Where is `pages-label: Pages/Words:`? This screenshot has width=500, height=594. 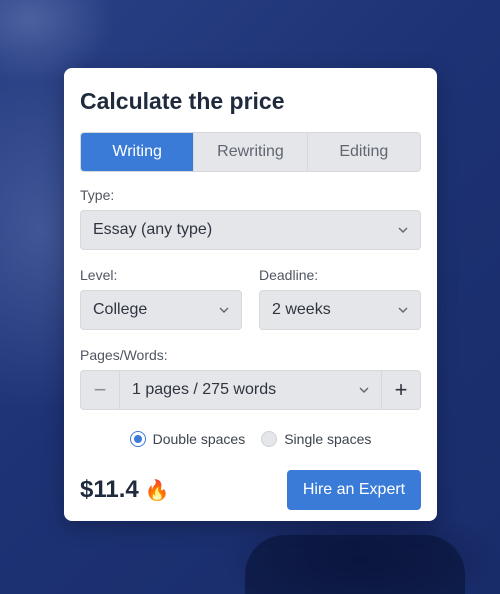 pages-label: Pages/Words: is located at coordinates (124, 355).